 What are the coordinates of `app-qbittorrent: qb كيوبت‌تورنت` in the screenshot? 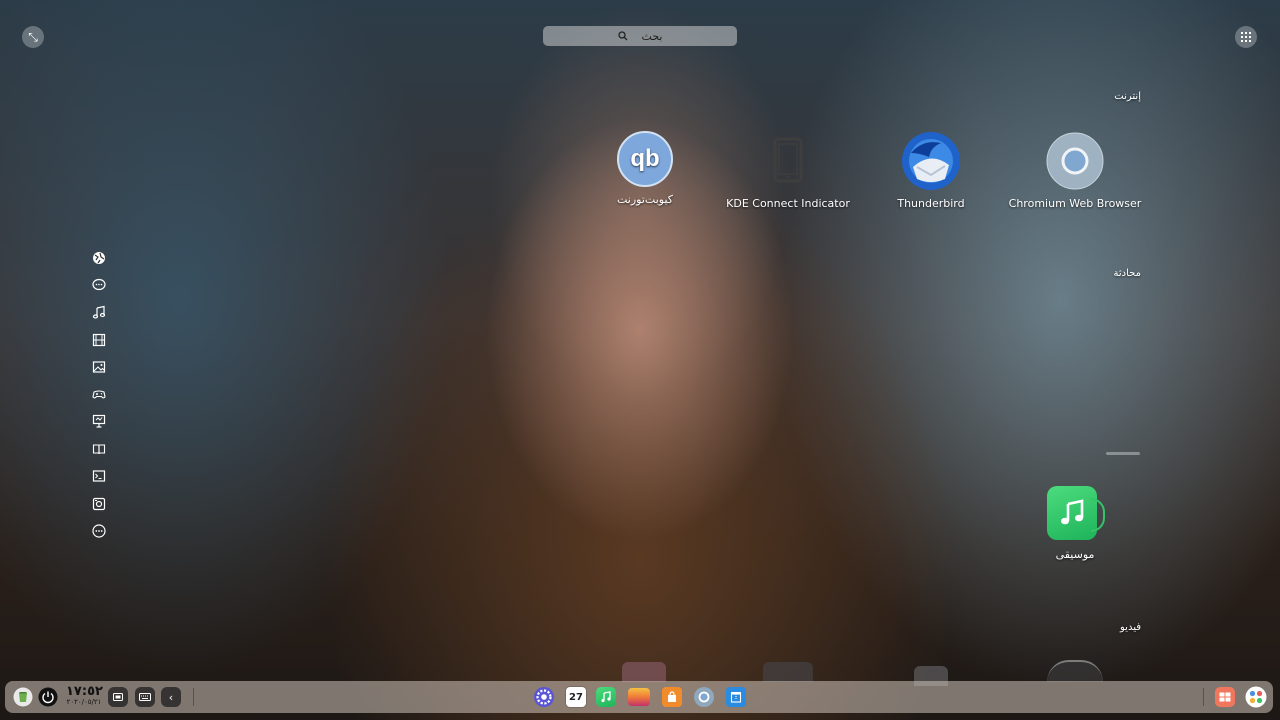 It's located at (645, 169).